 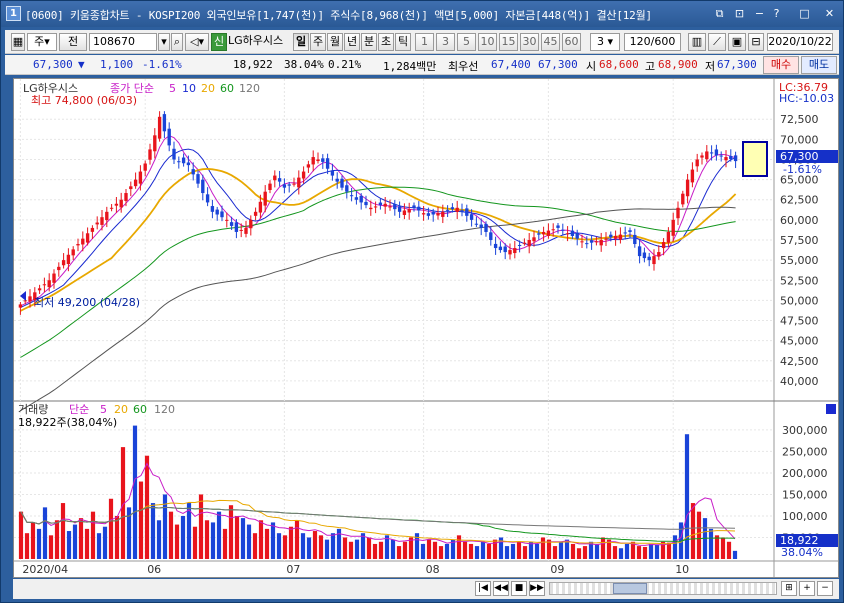 I want to click on price-tick-label: 60,000, so click(x=799, y=220).